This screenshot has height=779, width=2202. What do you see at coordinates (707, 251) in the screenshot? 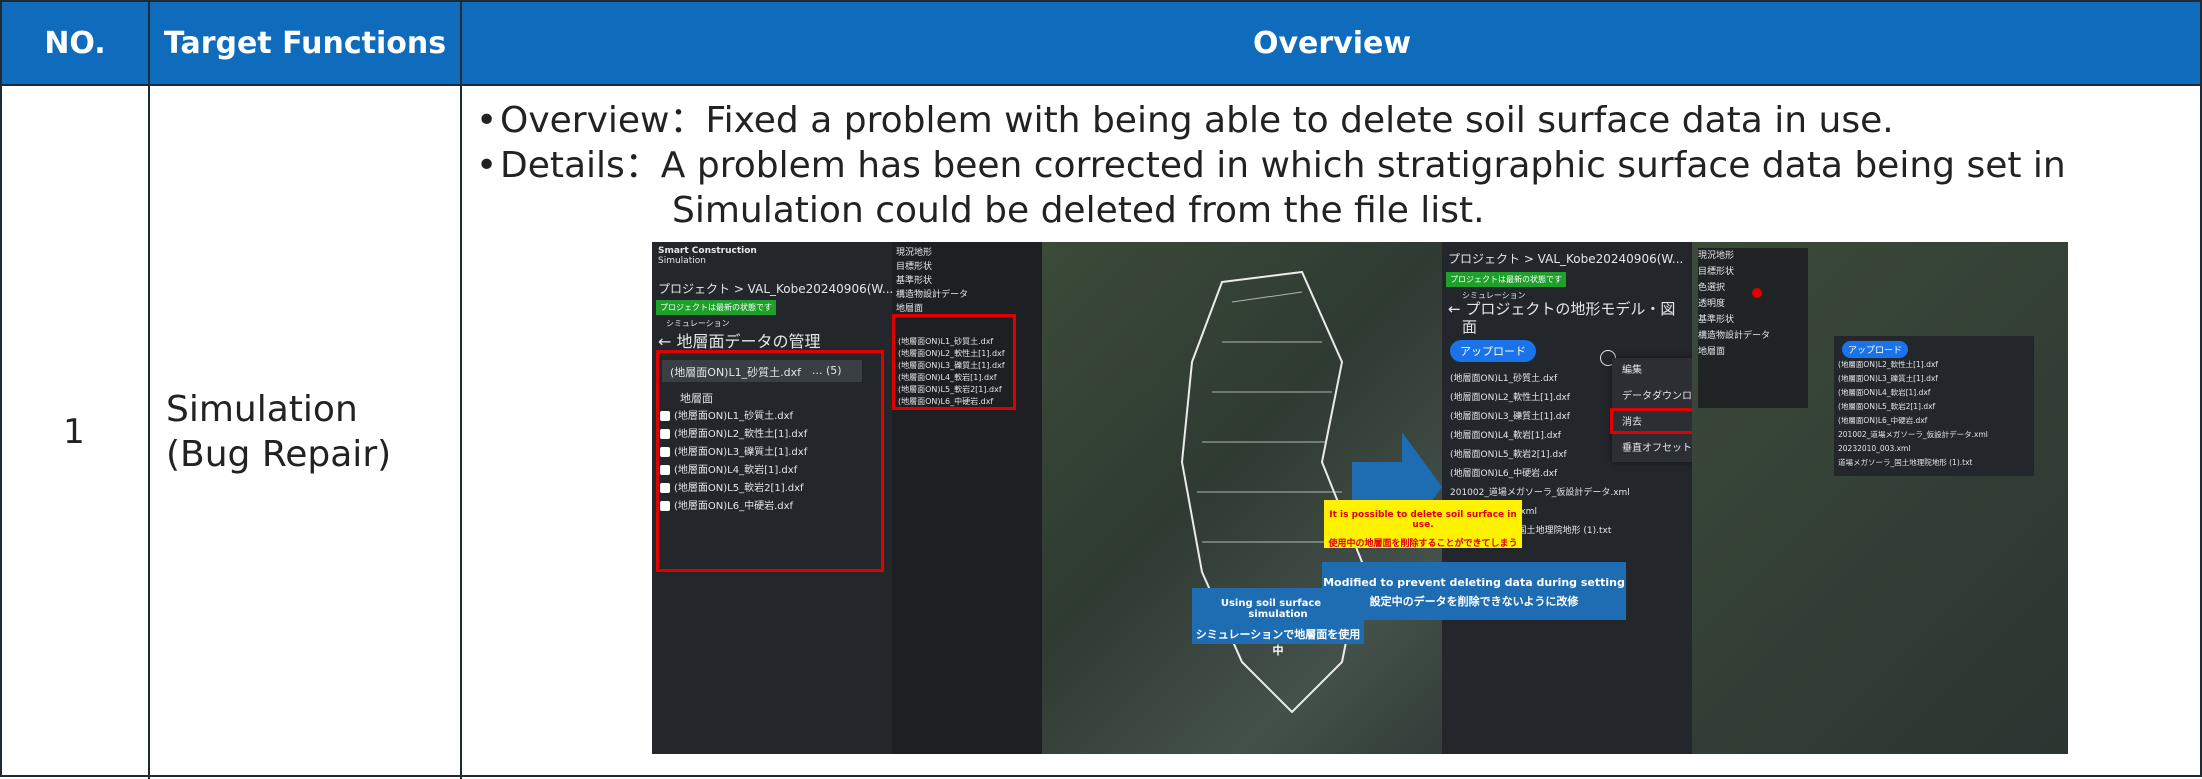
I see `brand: Smart Construction` at bounding box center [707, 251].